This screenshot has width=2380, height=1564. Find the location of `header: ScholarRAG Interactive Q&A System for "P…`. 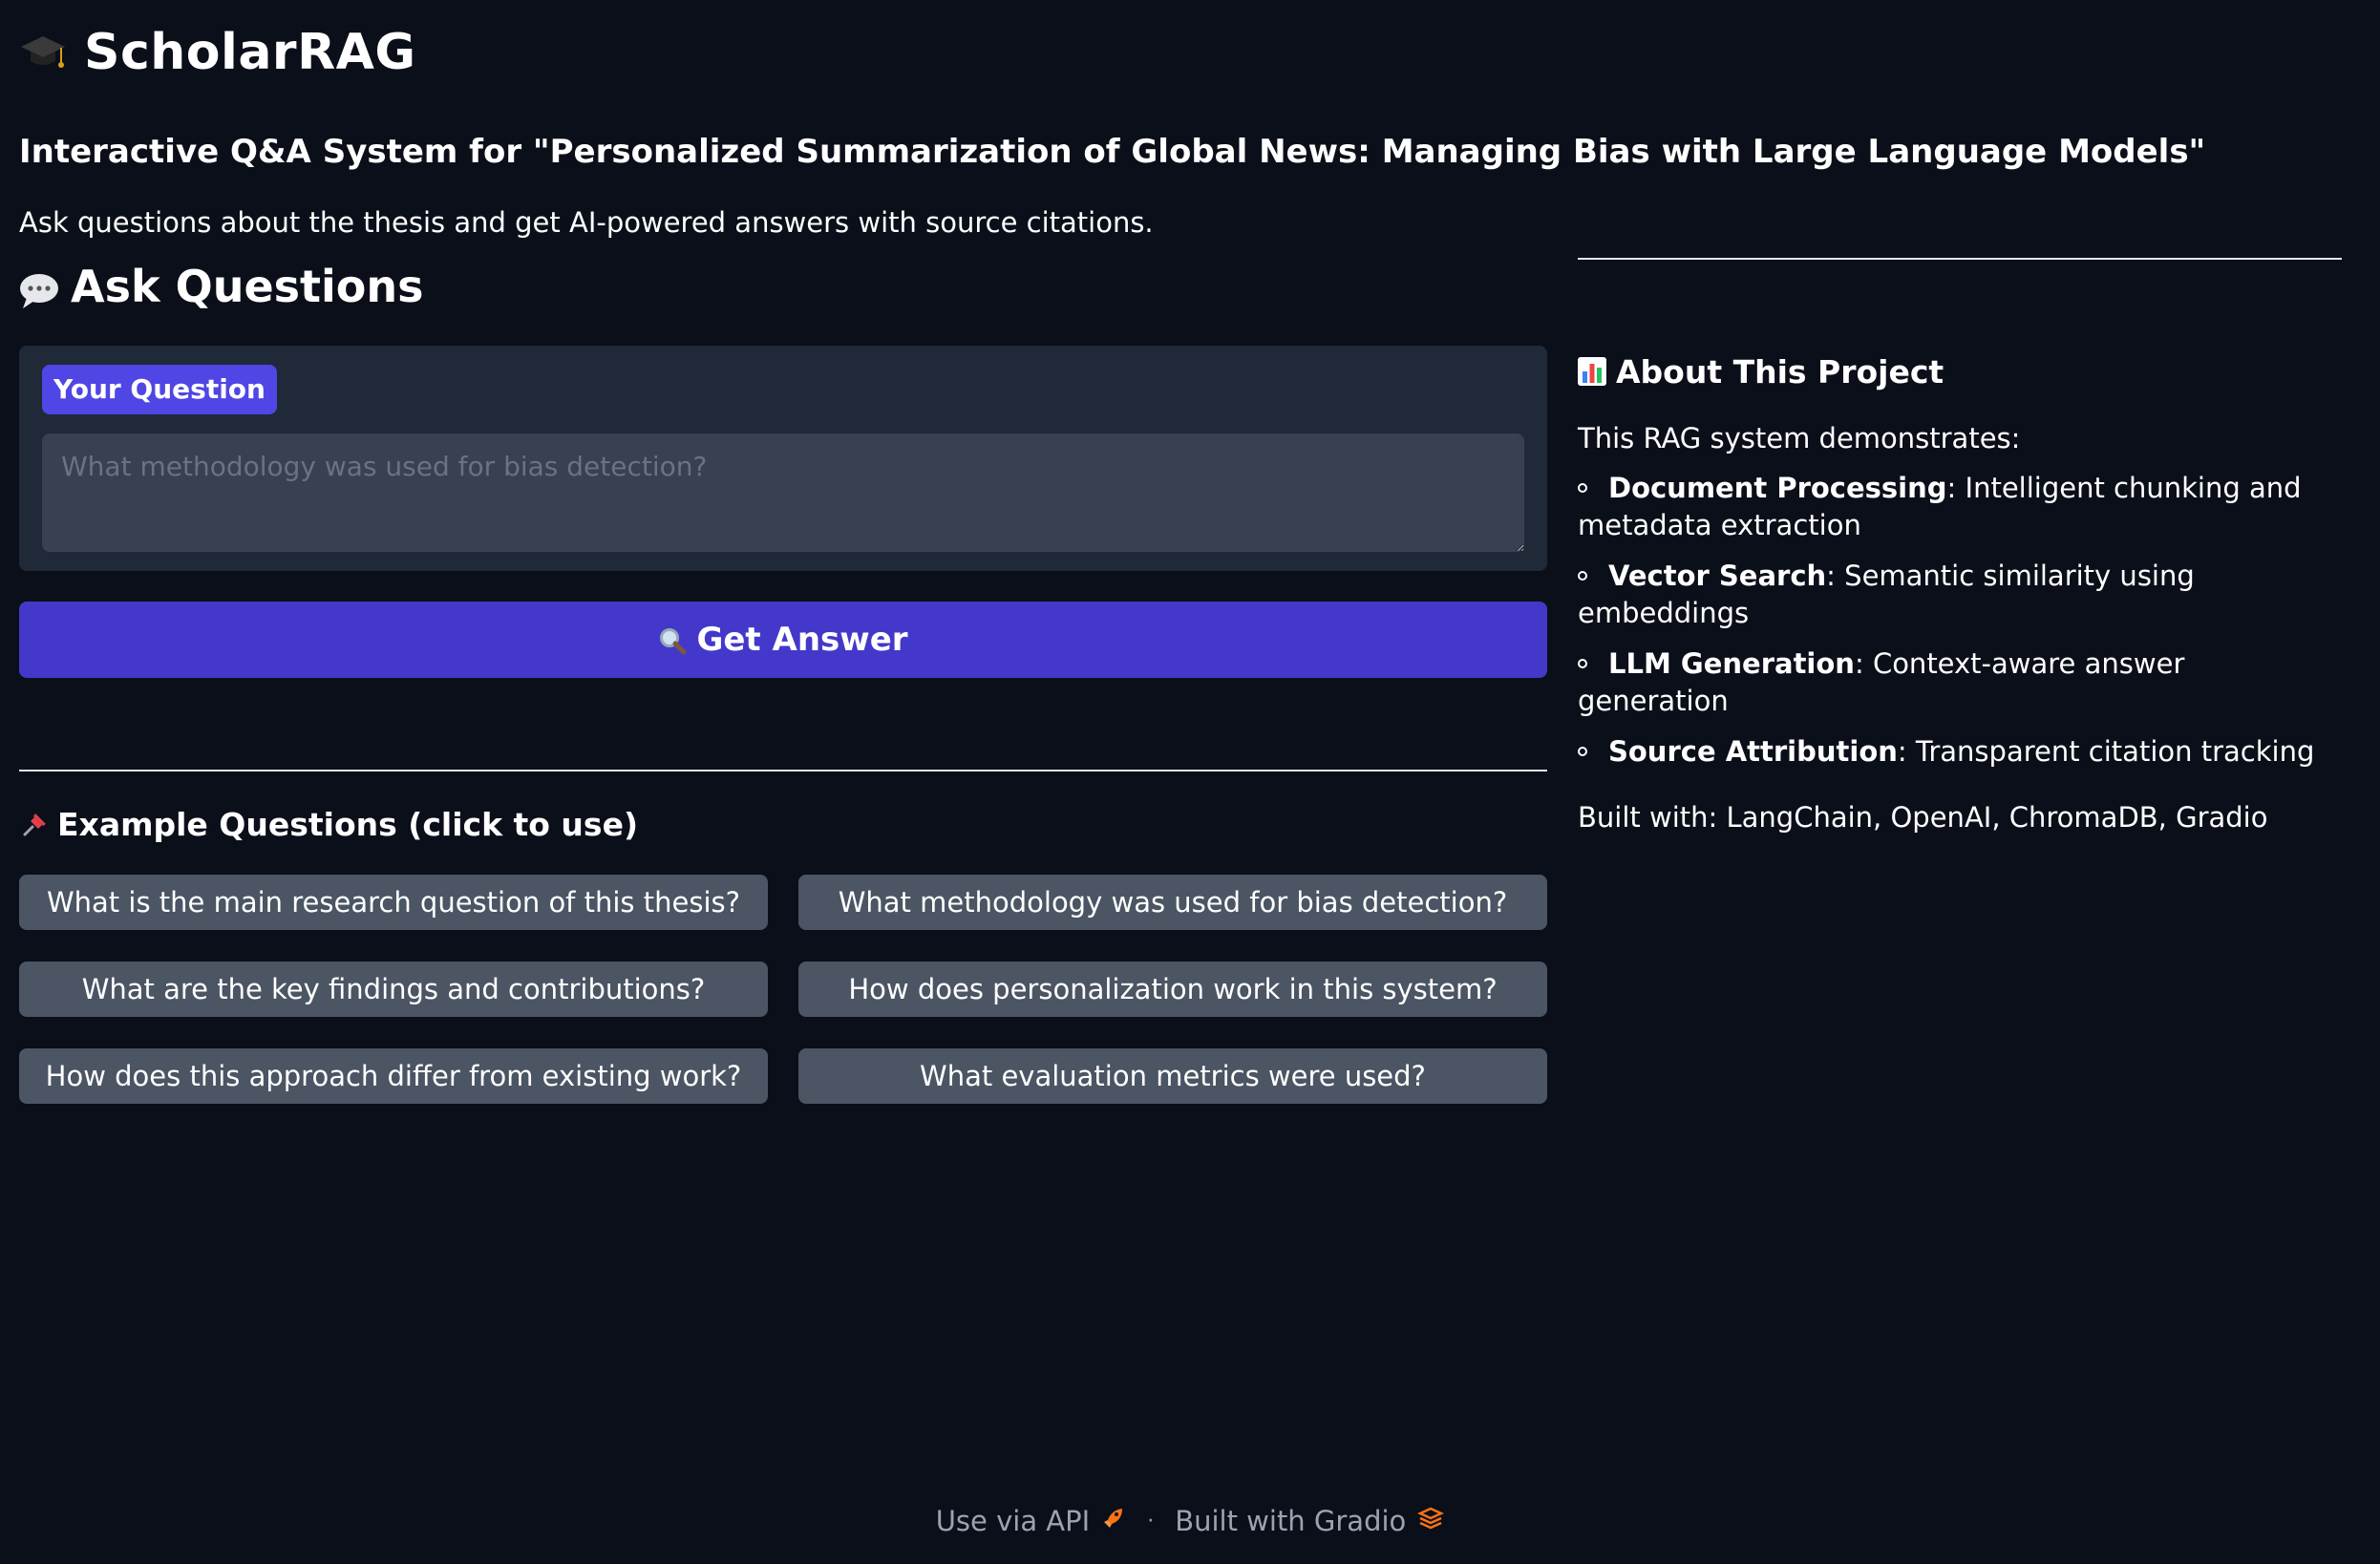

header: ScholarRAG Interactive Q&A System for "P… is located at coordinates (1184, 131).